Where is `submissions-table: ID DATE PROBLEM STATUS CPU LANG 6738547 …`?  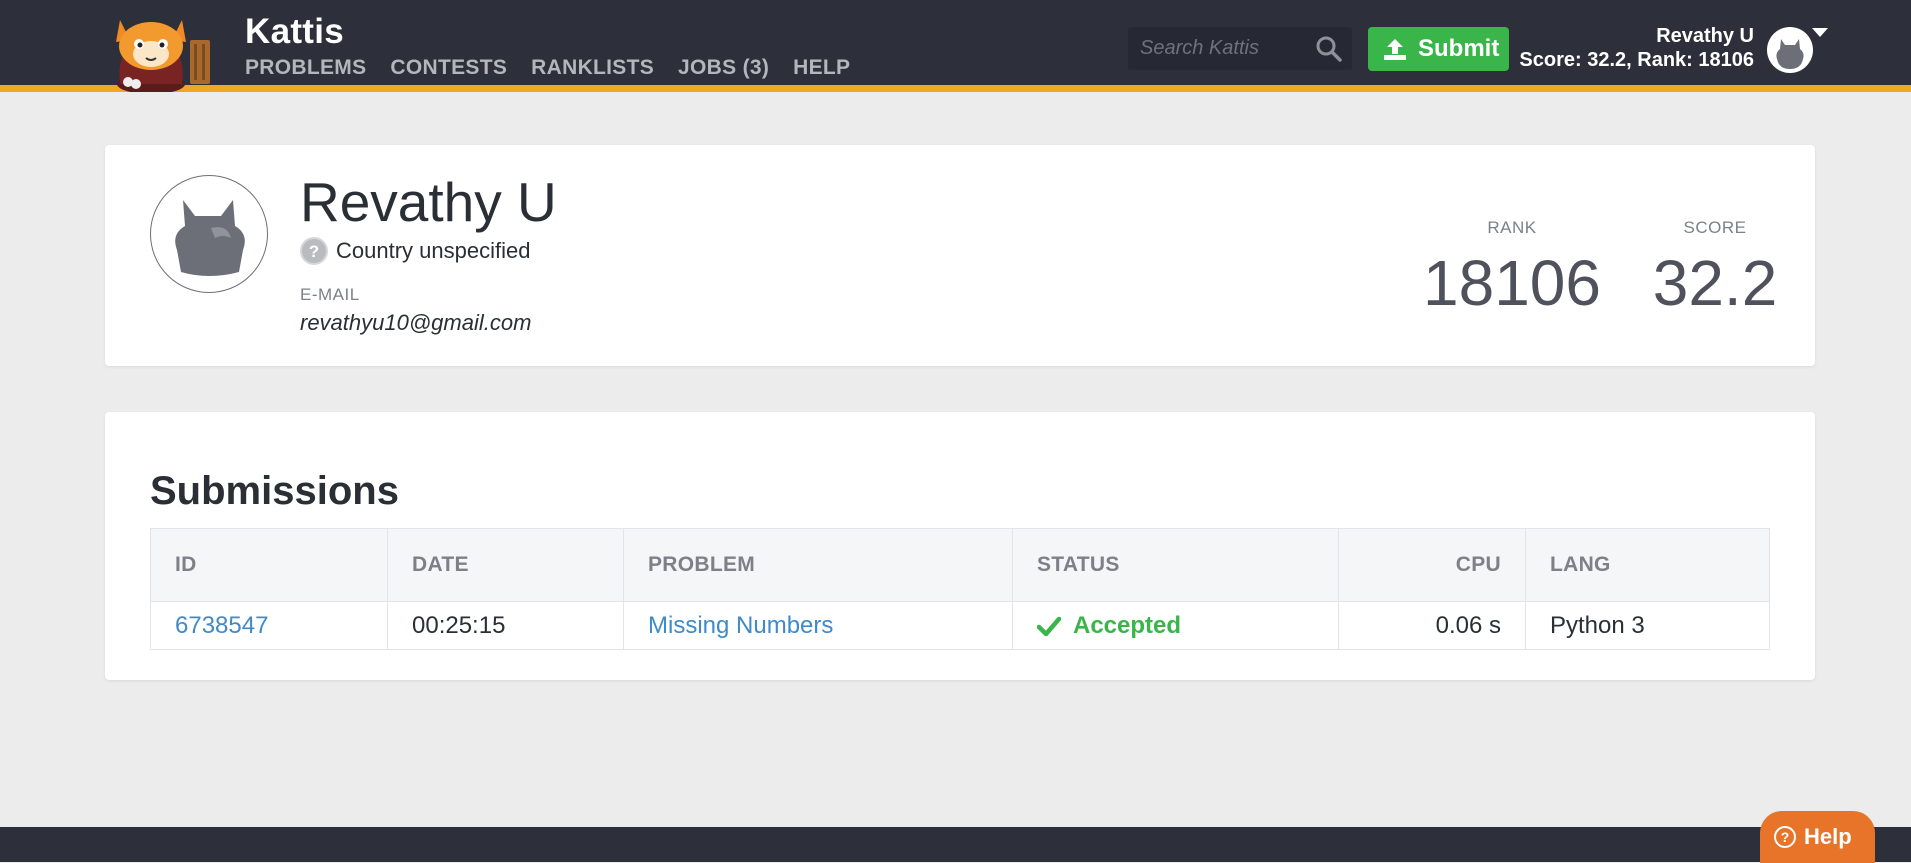 submissions-table: ID DATE PROBLEM STATUS CPU LANG 6738547 … is located at coordinates (960, 589).